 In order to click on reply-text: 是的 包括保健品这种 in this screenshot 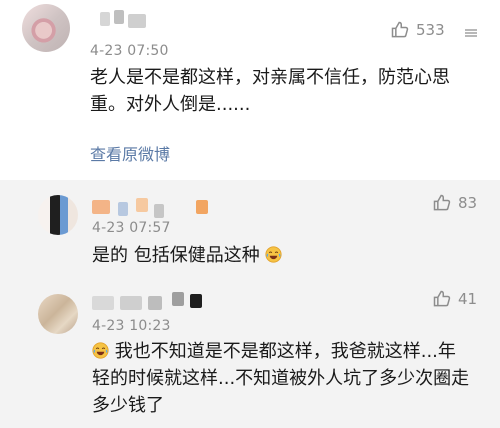, I will do `click(187, 255)`.